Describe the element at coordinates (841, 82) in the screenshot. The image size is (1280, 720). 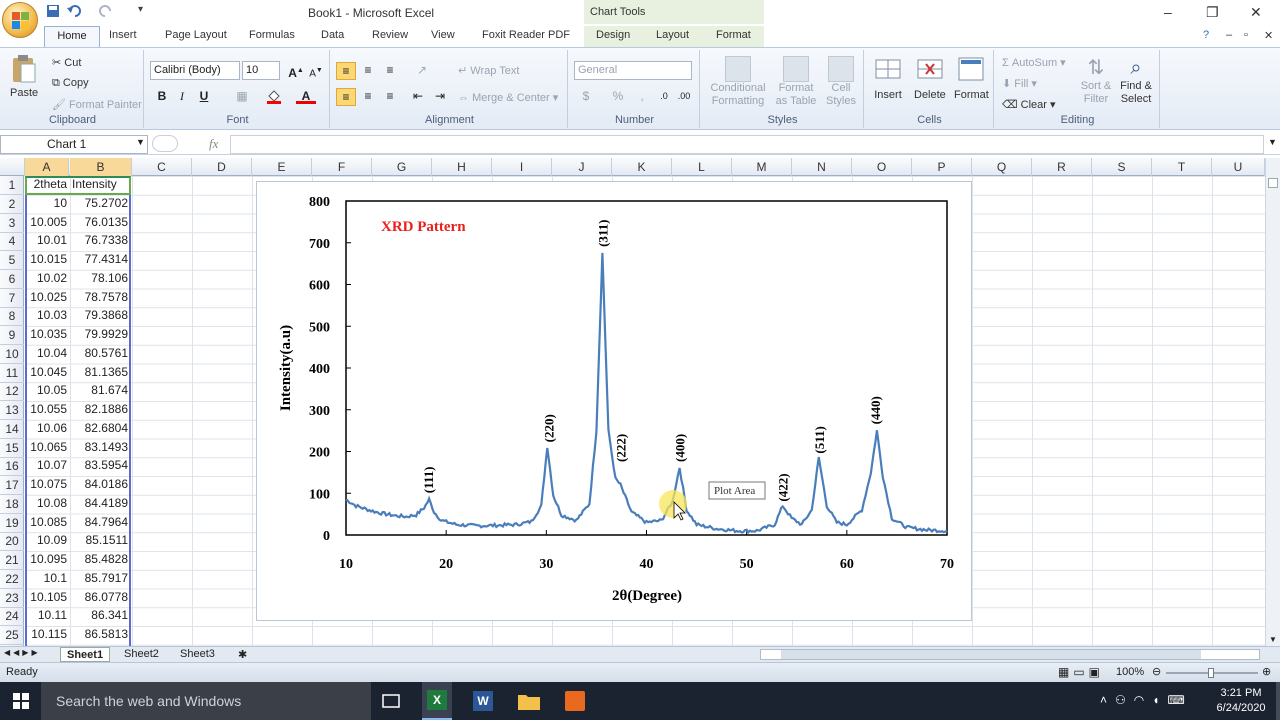
I see `cell-styles-button: Cell Styles` at that location.